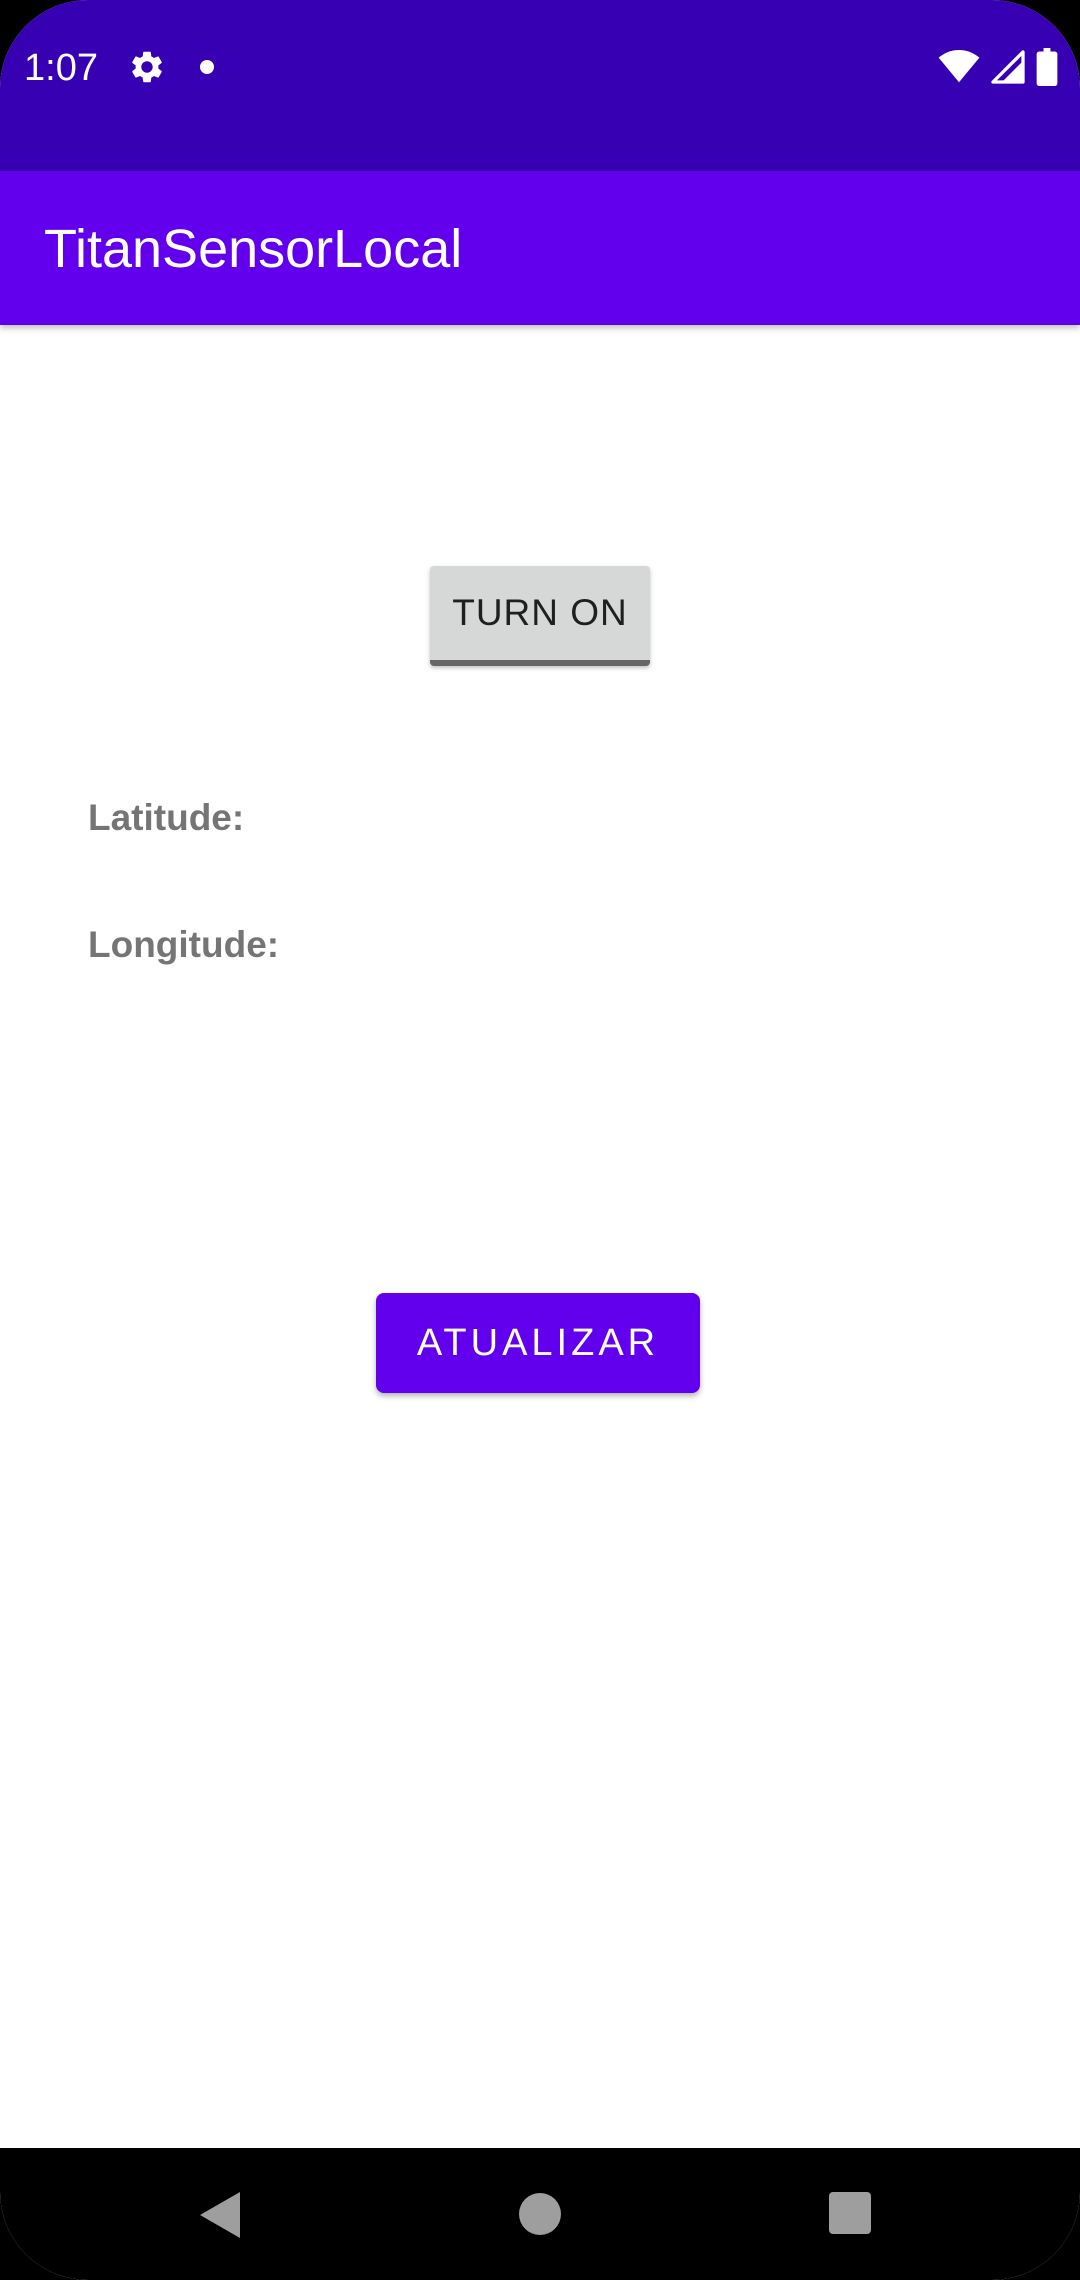  Describe the element at coordinates (147, 67) in the screenshot. I see `gear-icon` at that location.